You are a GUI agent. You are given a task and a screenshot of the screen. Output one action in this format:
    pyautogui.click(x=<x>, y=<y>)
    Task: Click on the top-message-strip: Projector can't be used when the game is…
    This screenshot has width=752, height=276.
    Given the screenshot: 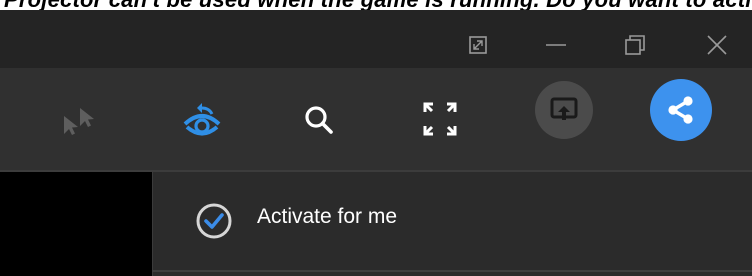 What is the action you would take?
    pyautogui.click(x=376, y=5)
    